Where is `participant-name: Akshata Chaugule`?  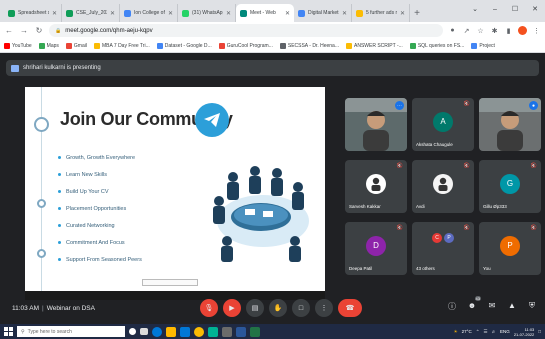
participant-name: Akshata Chaugule is located at coordinates (434, 144).